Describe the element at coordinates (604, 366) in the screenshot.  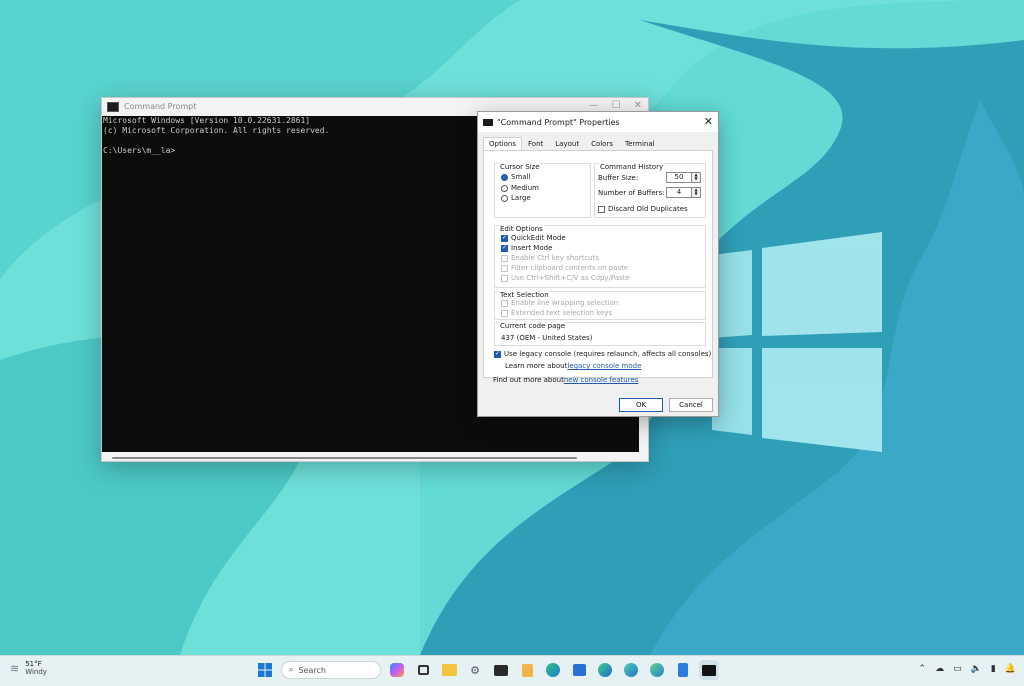
I see `legacy-console-link: legacy console mode` at that location.